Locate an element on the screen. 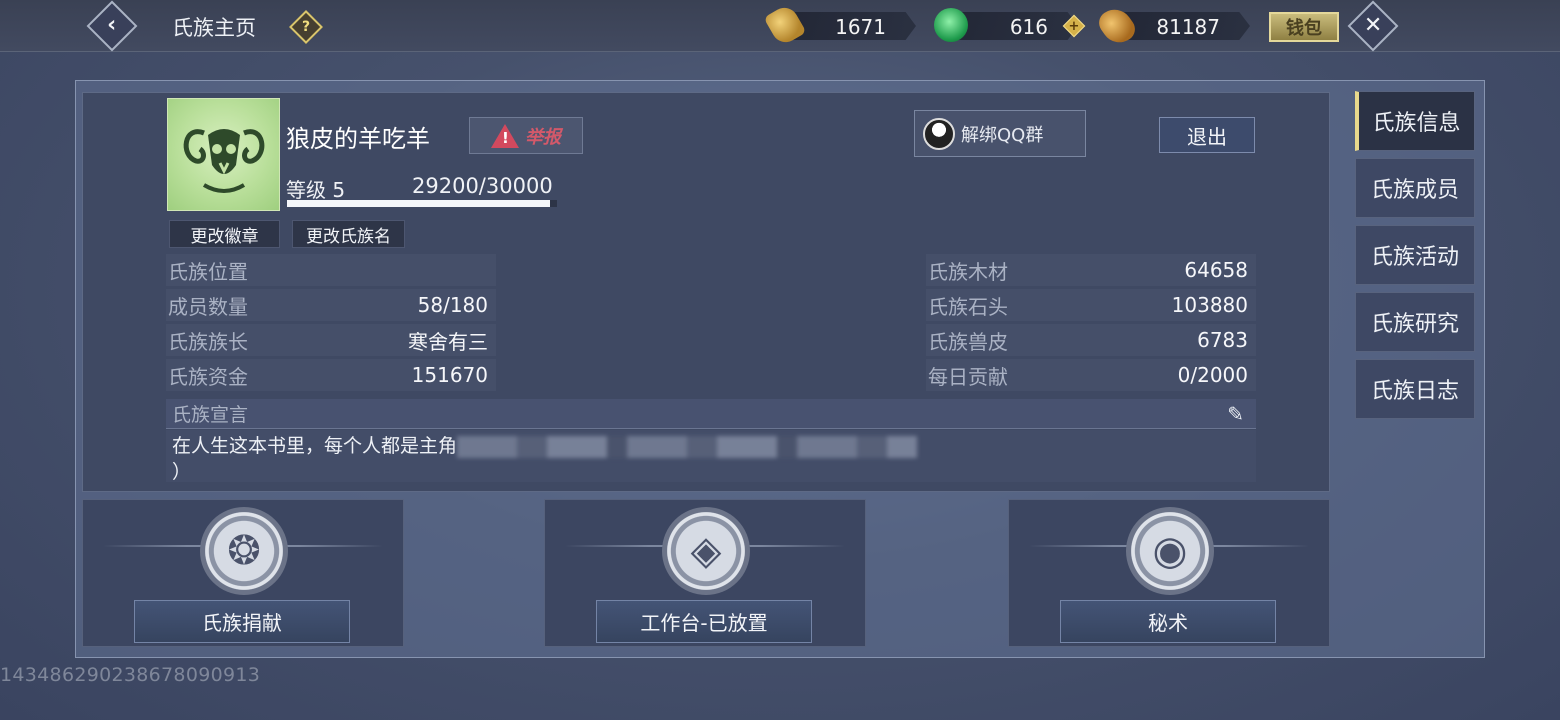  edit-brush-icon: ✎ is located at coordinates (1235, 414).